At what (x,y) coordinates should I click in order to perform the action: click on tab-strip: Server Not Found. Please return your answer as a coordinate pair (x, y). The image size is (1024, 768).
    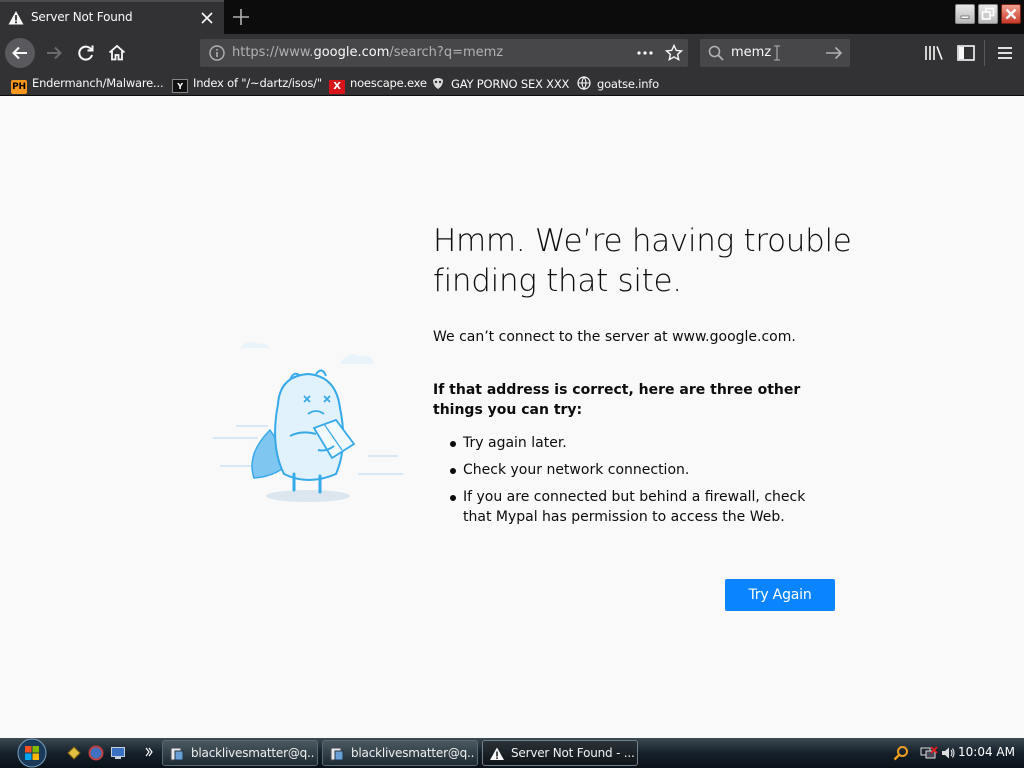
    Looking at the image, I should click on (512, 17).